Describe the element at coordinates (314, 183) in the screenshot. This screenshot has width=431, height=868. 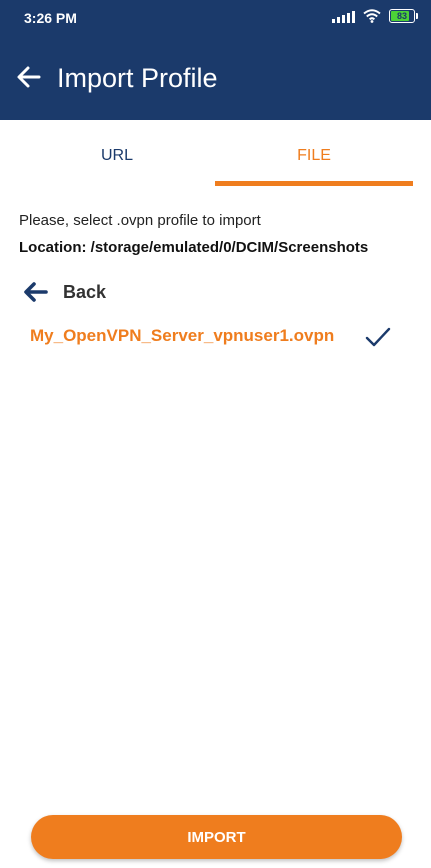
I see `tab-indicator` at that location.